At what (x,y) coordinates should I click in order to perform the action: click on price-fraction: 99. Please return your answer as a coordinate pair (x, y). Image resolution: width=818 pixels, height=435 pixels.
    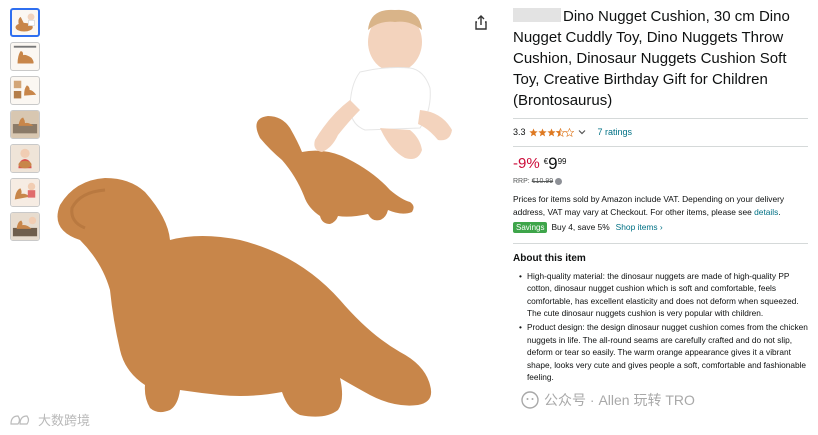
    Looking at the image, I should click on (562, 161).